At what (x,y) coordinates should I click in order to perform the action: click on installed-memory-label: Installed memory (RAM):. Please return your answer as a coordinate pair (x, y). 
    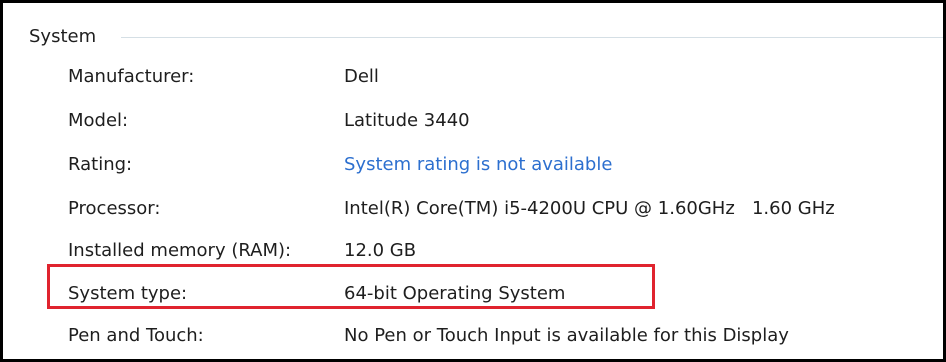
    Looking at the image, I should click on (180, 250).